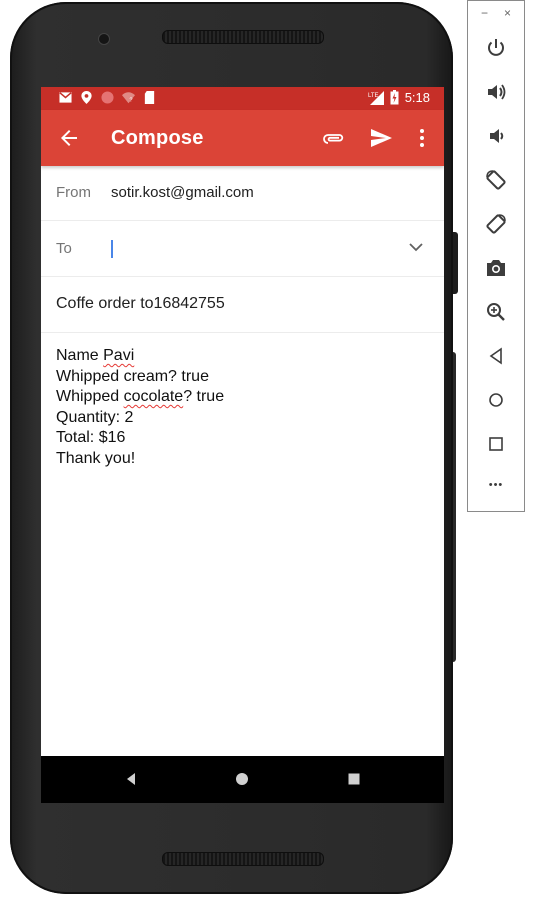 The width and height of the screenshot is (547, 901). What do you see at coordinates (507, 13) in the screenshot?
I see `close-button: ×` at bounding box center [507, 13].